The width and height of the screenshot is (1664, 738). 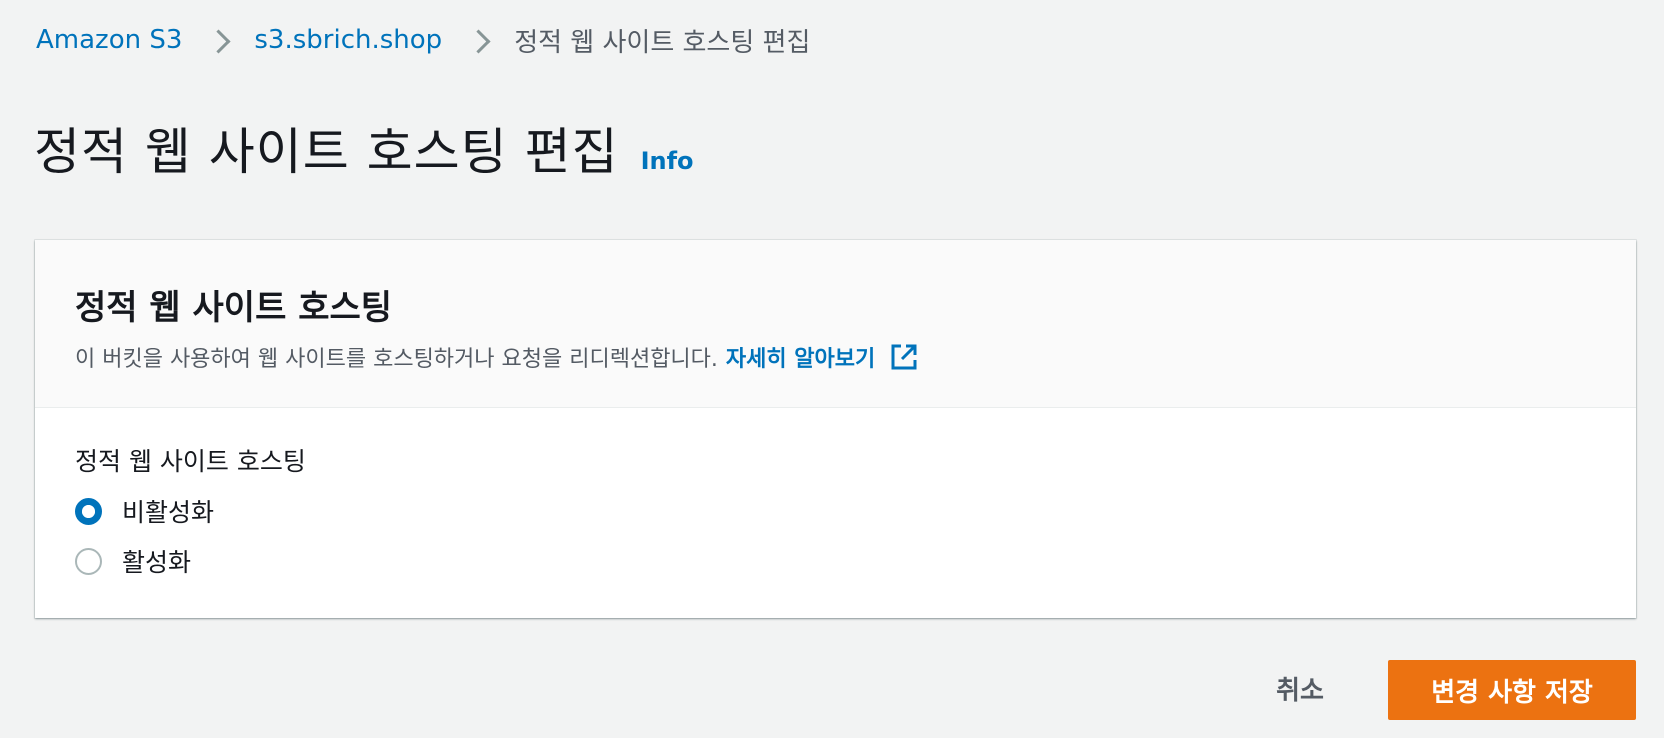 What do you see at coordinates (234, 308) in the screenshot?
I see `panel-title: 정적 웹 사이트 호스팅` at bounding box center [234, 308].